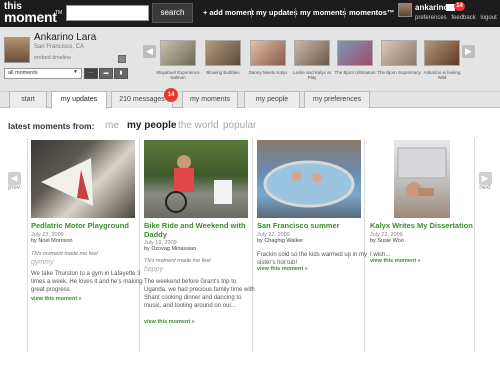  I want to click on view-toggle-c: ▮, so click(121, 73).